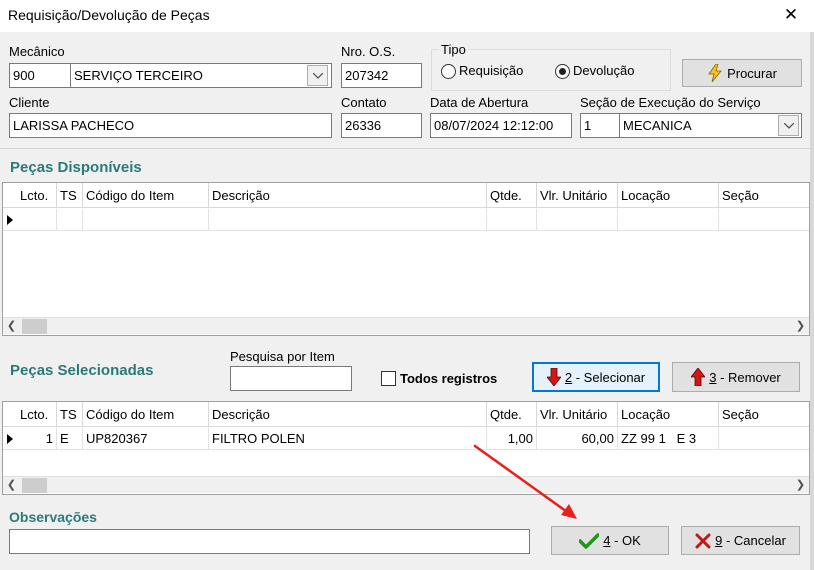 The width and height of the screenshot is (814, 570). What do you see at coordinates (668, 439) in the screenshot?
I see `cell-locacao: ZZ 99 1 E 3` at bounding box center [668, 439].